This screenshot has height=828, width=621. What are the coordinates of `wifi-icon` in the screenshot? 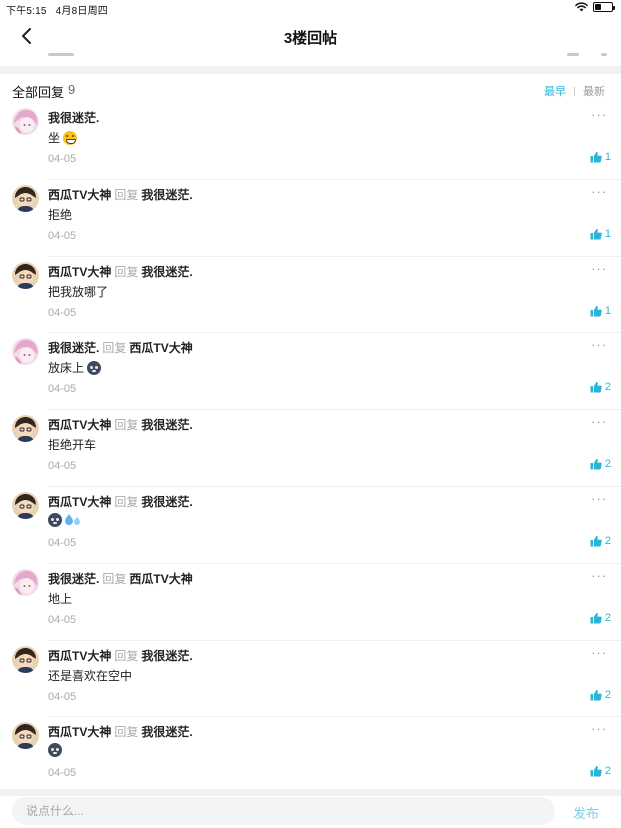 It's located at (581, 7).